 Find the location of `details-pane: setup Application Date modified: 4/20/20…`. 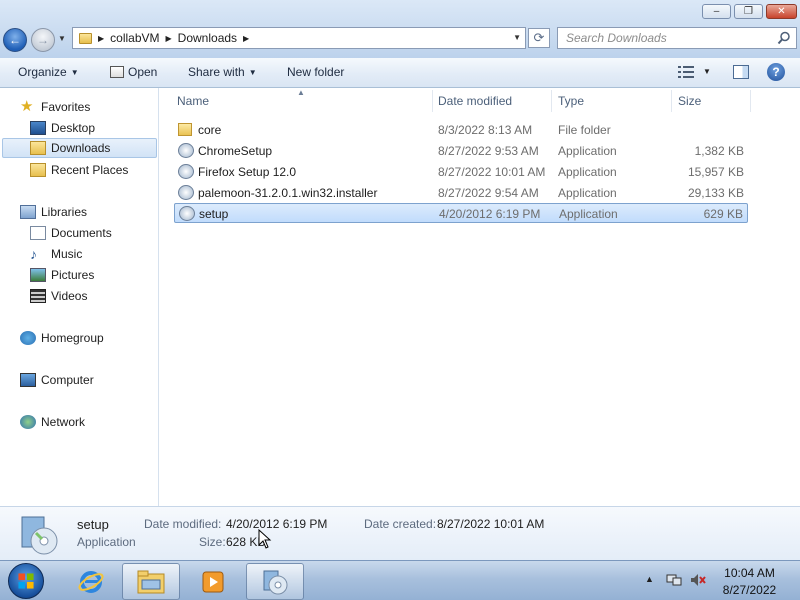

details-pane: setup Application Date modified: 4/20/20… is located at coordinates (400, 533).